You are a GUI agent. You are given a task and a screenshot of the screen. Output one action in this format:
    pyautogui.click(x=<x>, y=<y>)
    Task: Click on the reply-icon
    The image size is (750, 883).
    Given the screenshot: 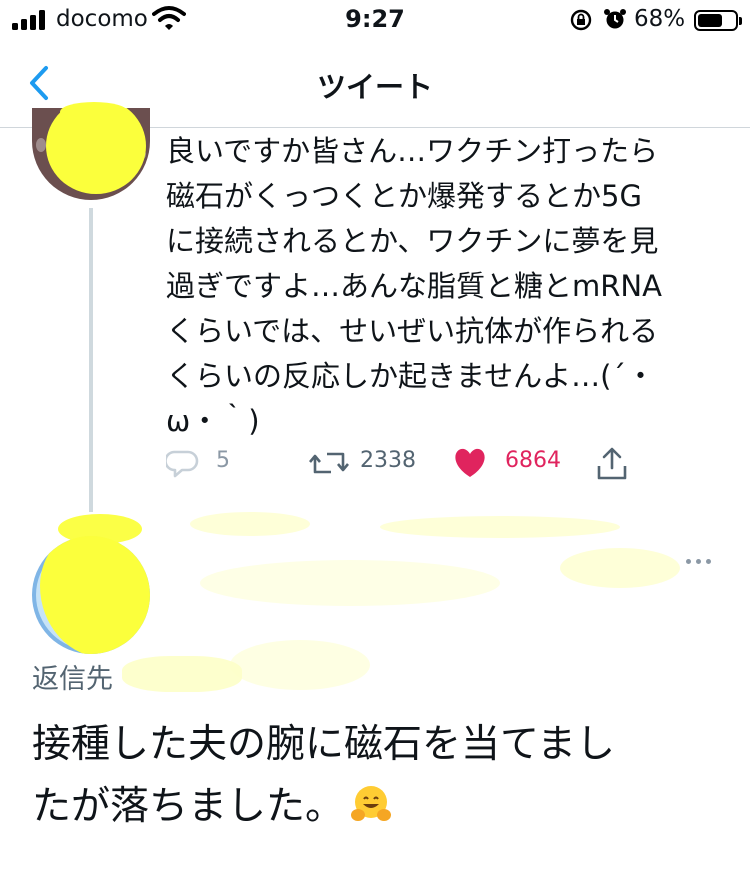 What is the action you would take?
    pyautogui.click(x=183, y=463)
    